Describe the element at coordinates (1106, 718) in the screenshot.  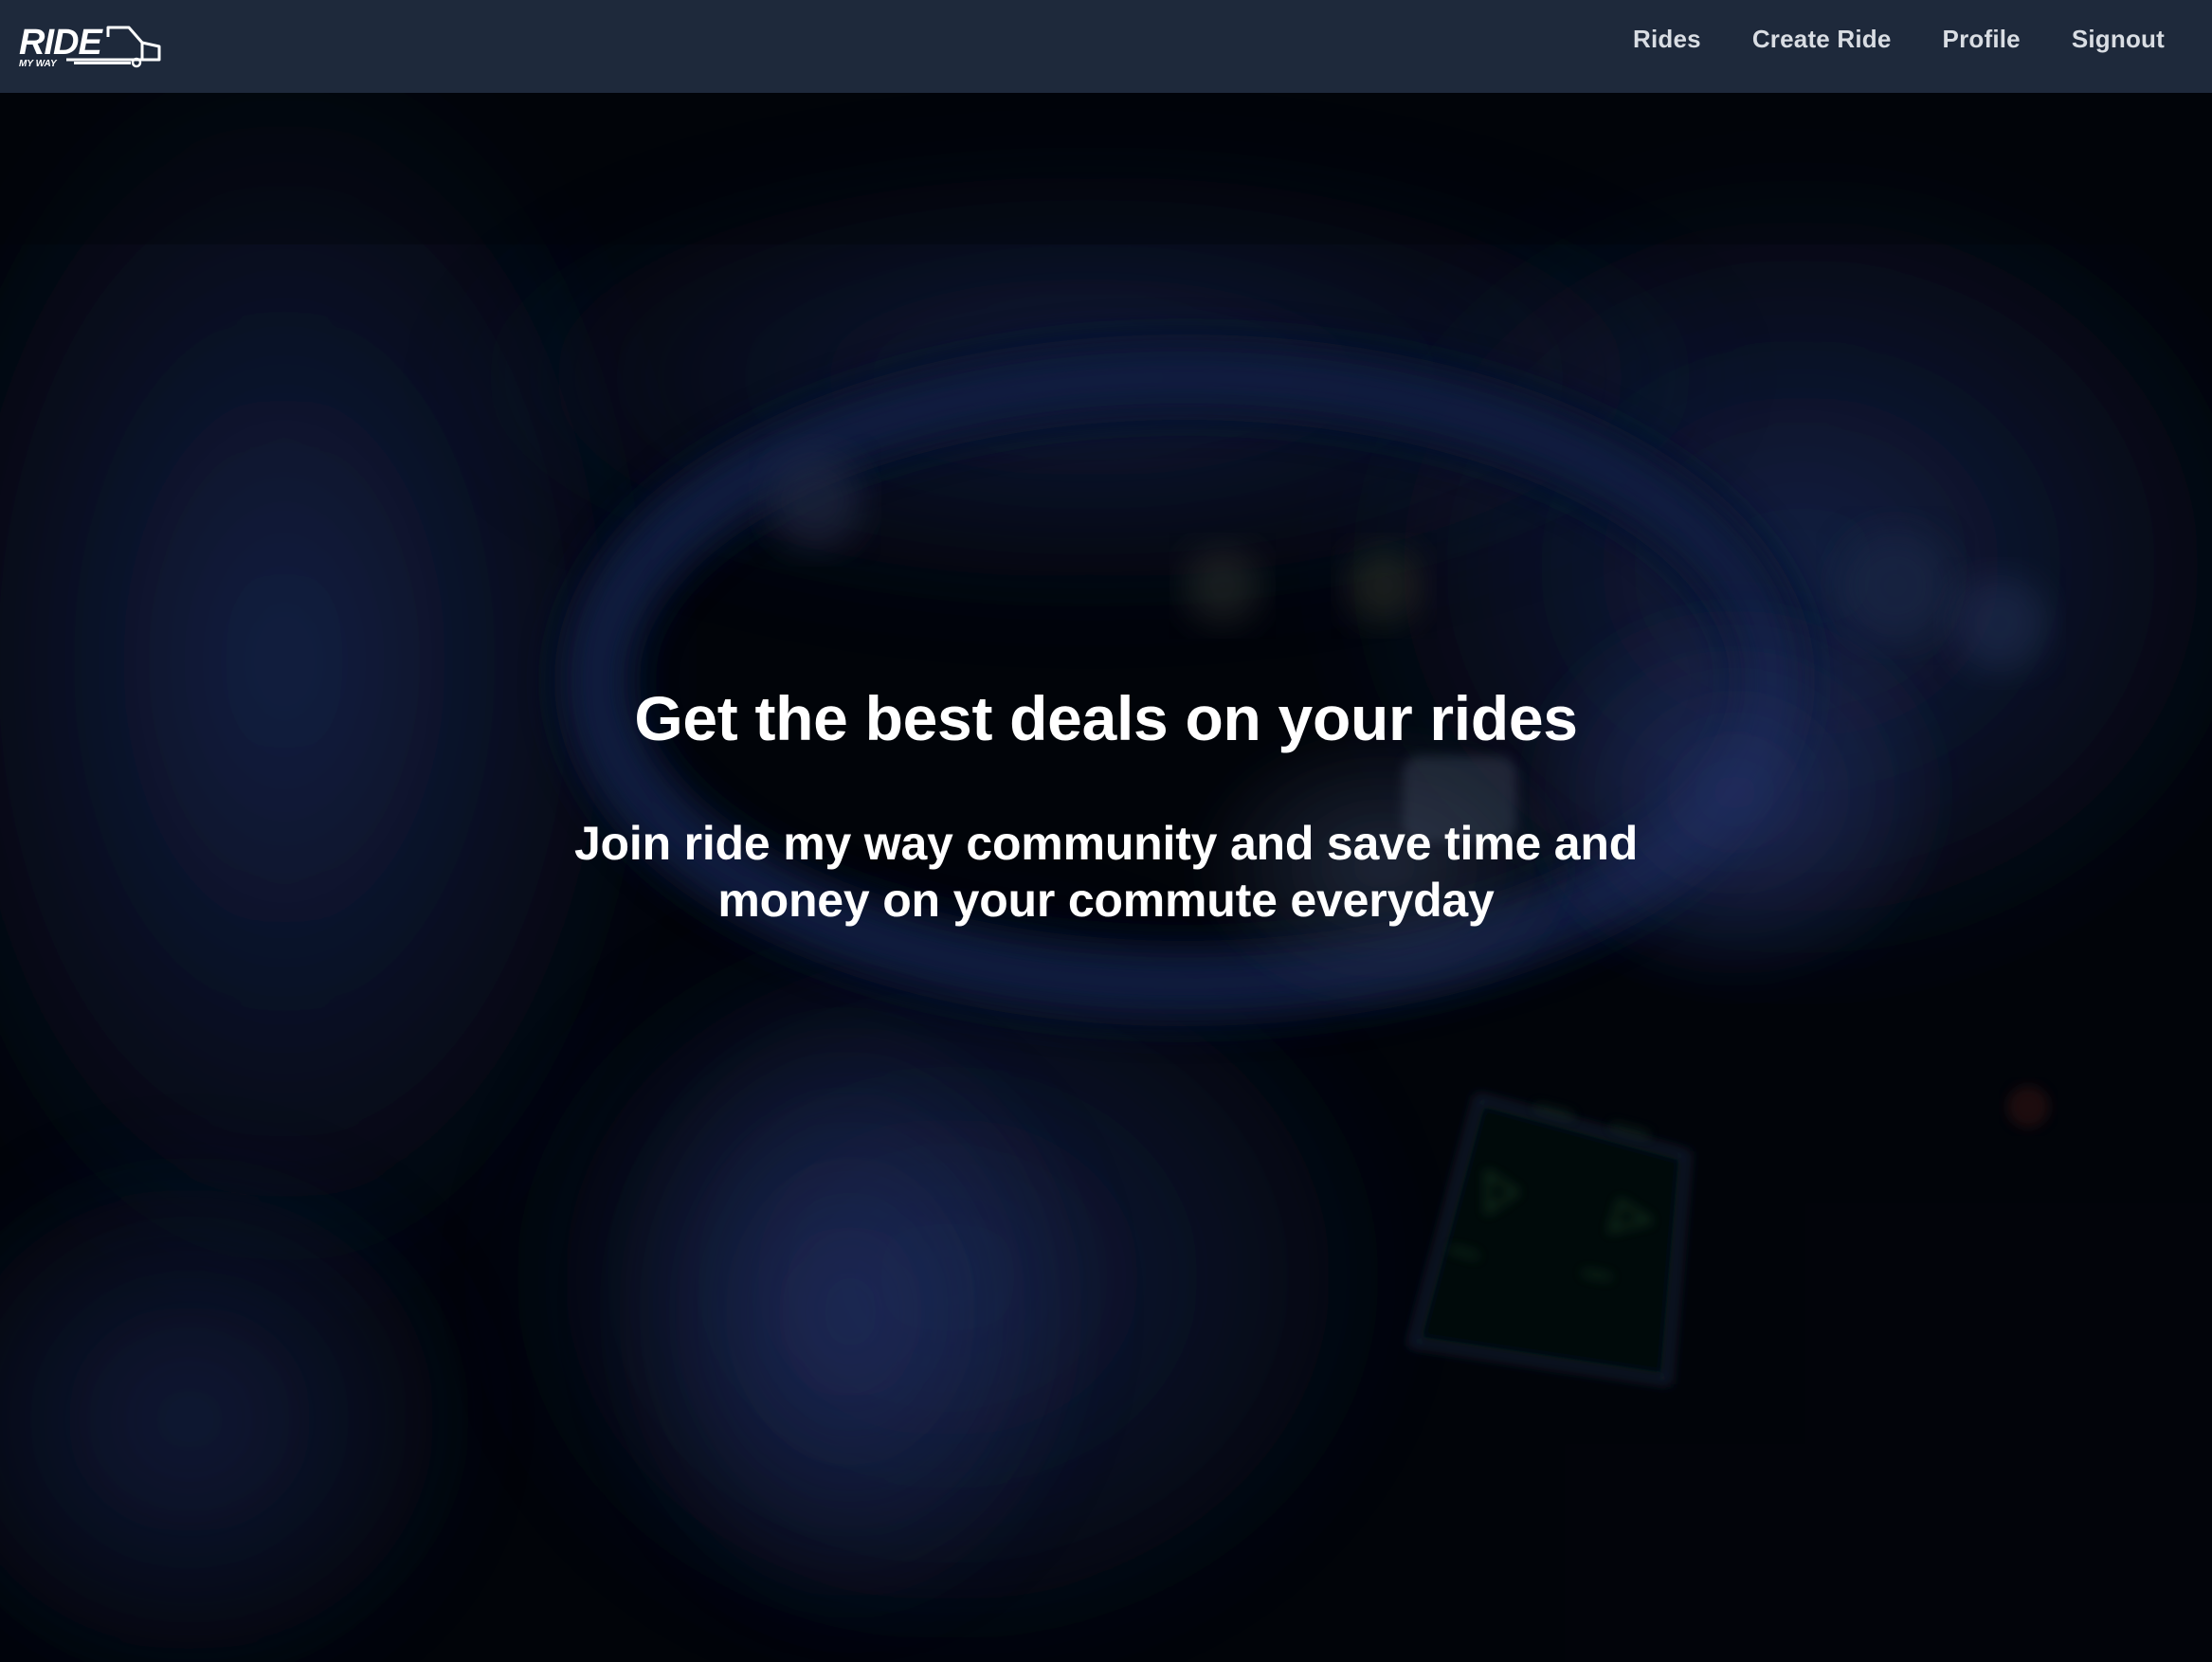
I see `hero-title: Get the best deals on your rides` at that location.